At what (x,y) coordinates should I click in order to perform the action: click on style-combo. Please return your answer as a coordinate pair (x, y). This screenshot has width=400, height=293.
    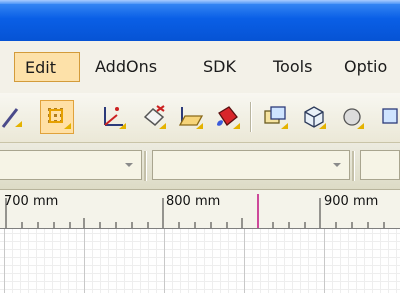
    Looking at the image, I should click on (71, 165).